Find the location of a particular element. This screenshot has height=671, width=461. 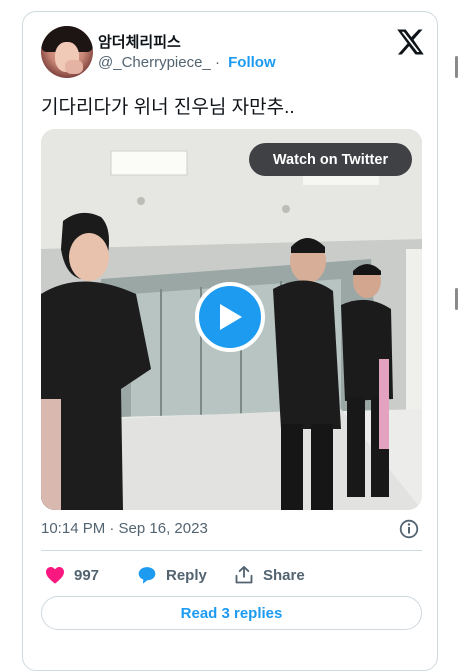

like-button: 997 is located at coordinates (72, 575).